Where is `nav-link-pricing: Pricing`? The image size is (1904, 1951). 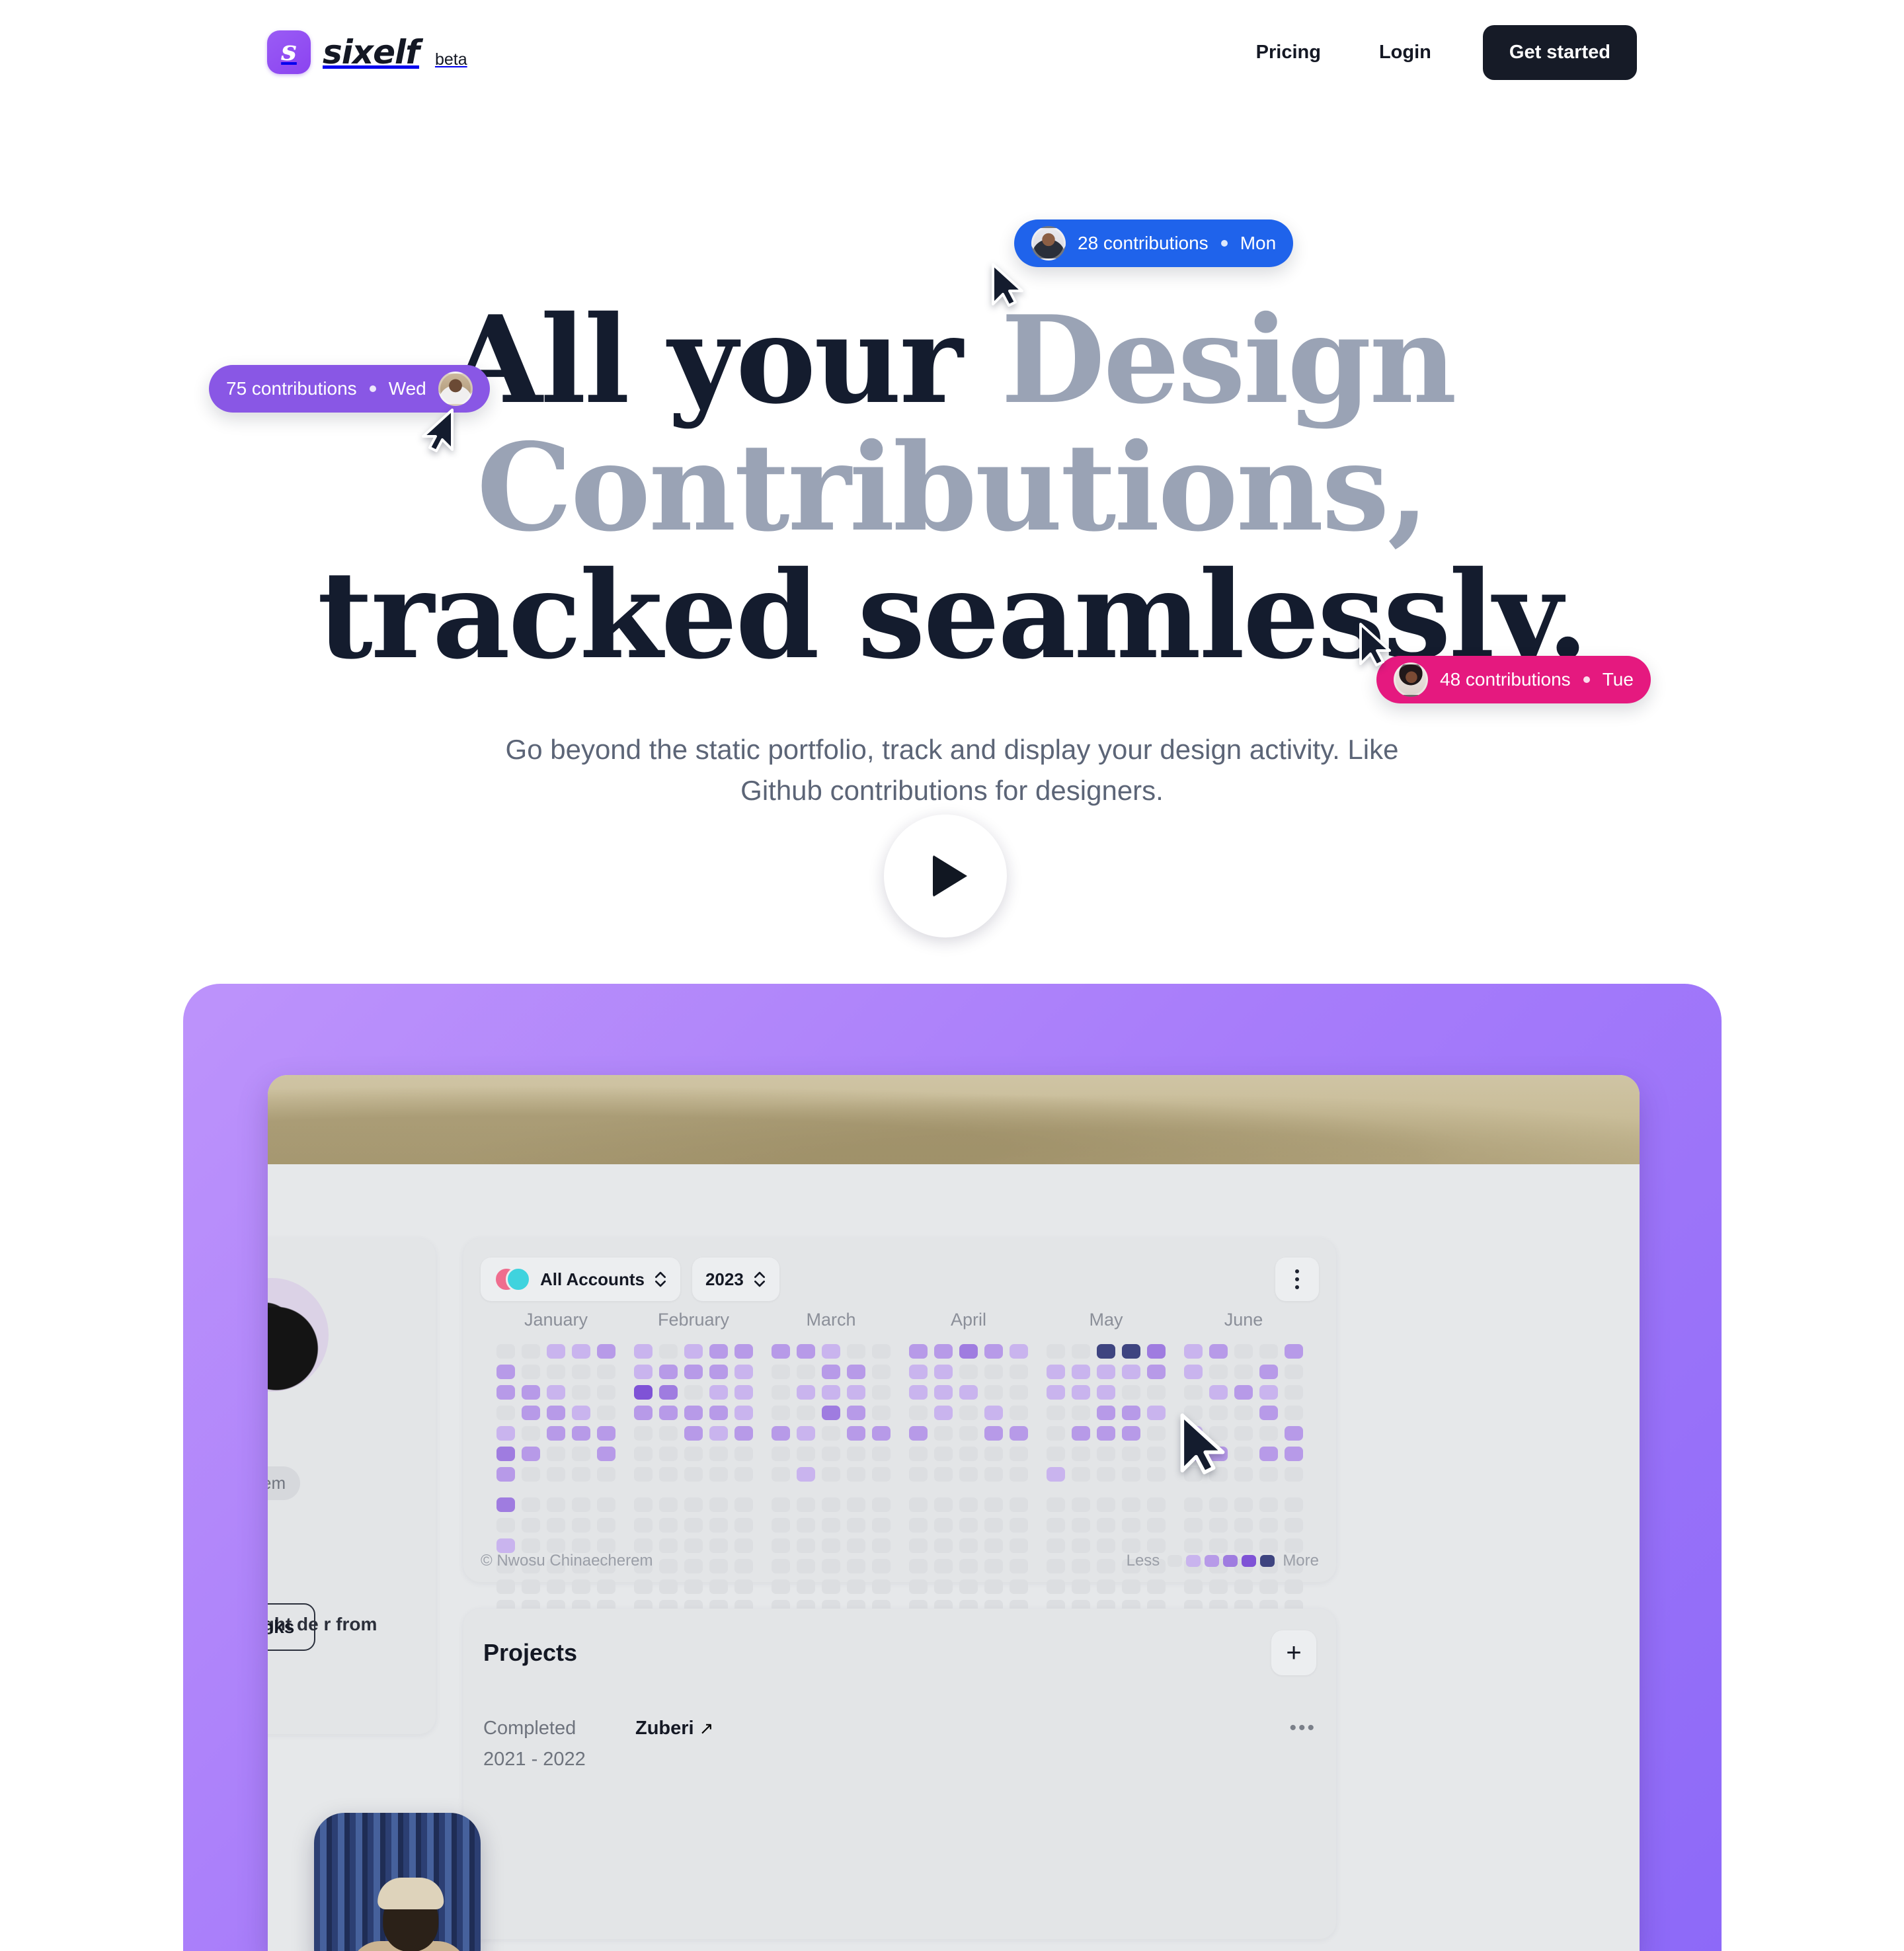 nav-link-pricing: Pricing is located at coordinates (1288, 52).